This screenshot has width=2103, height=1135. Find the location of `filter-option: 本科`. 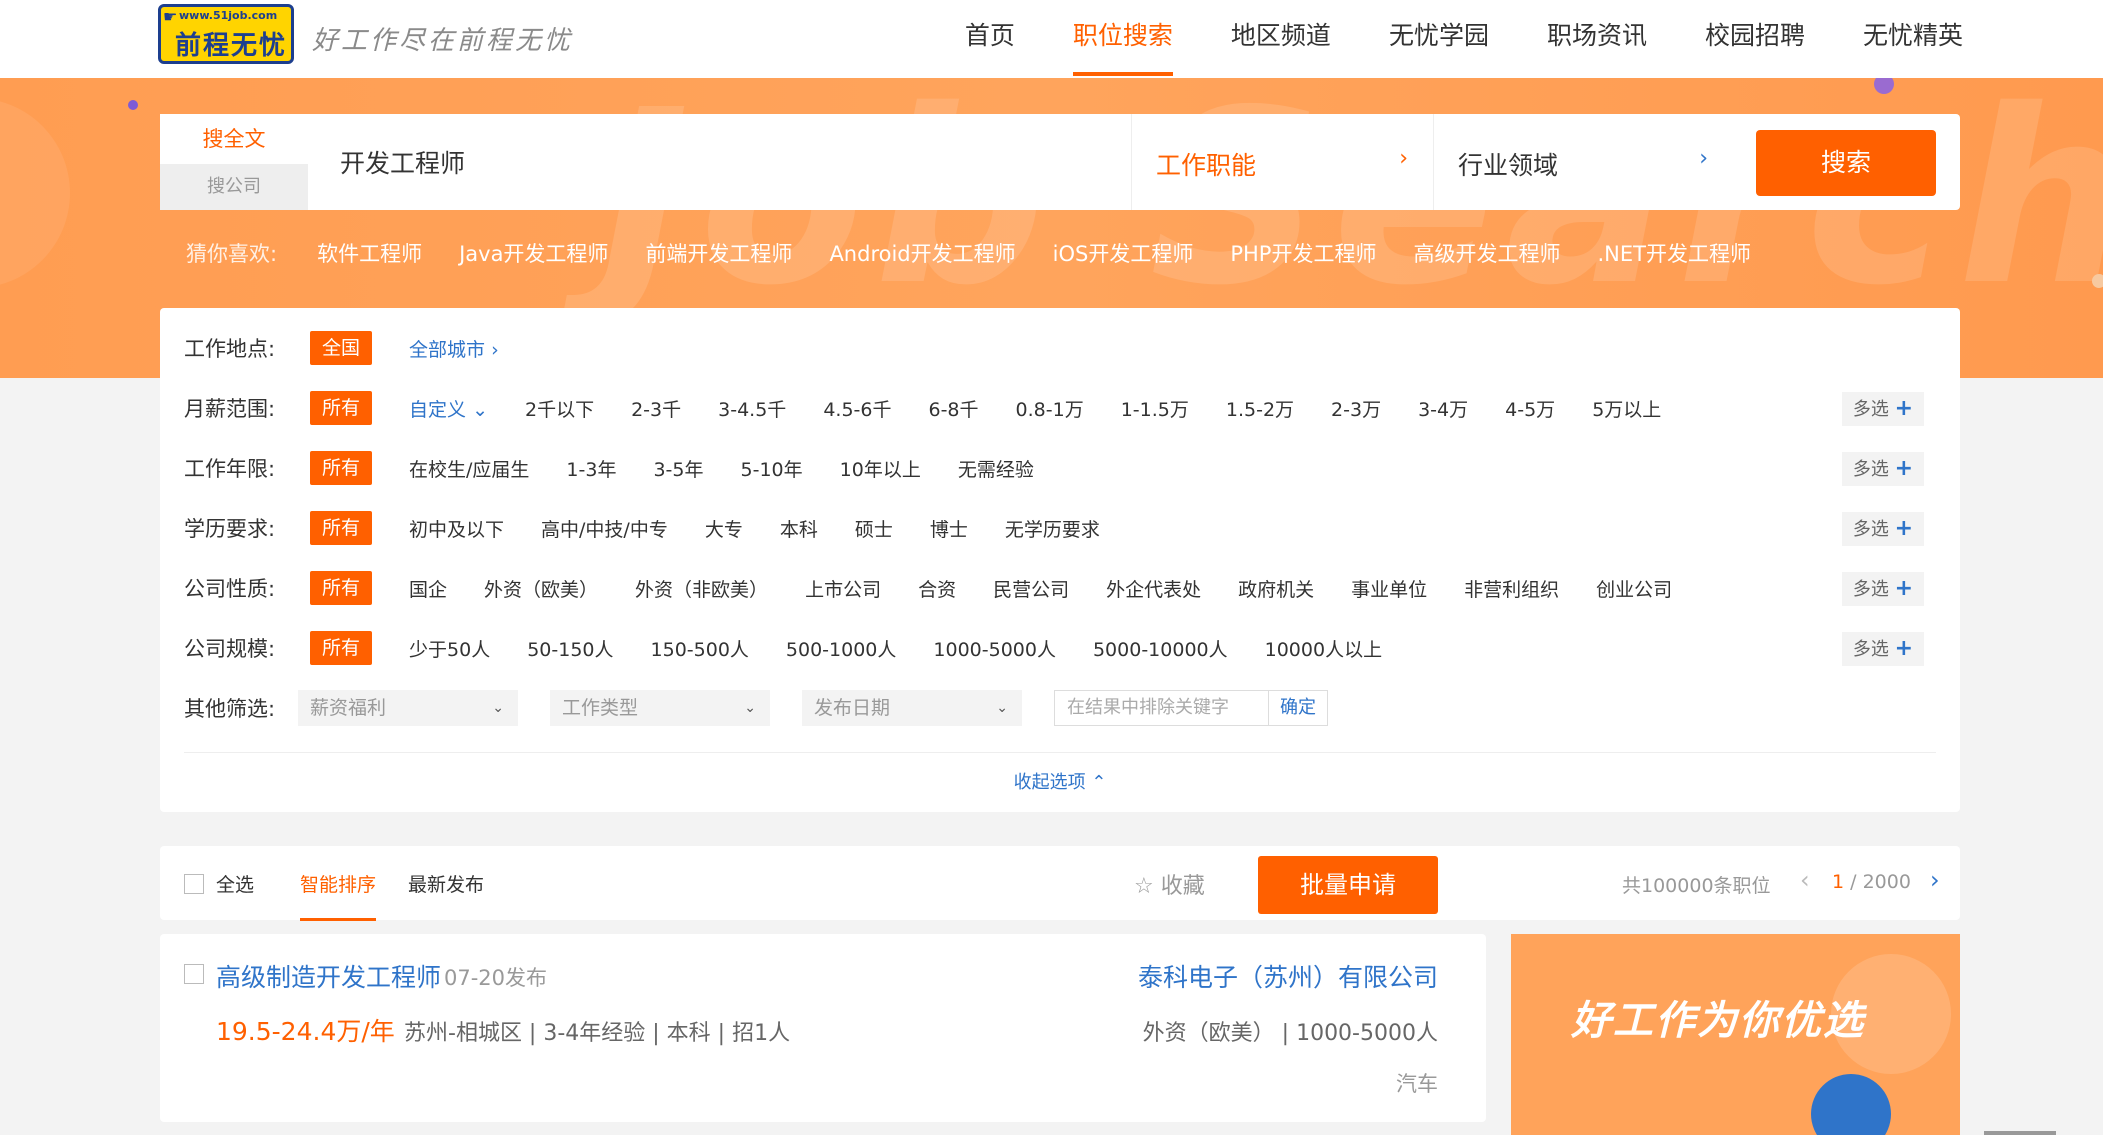

filter-option: 本科 is located at coordinates (799, 528).